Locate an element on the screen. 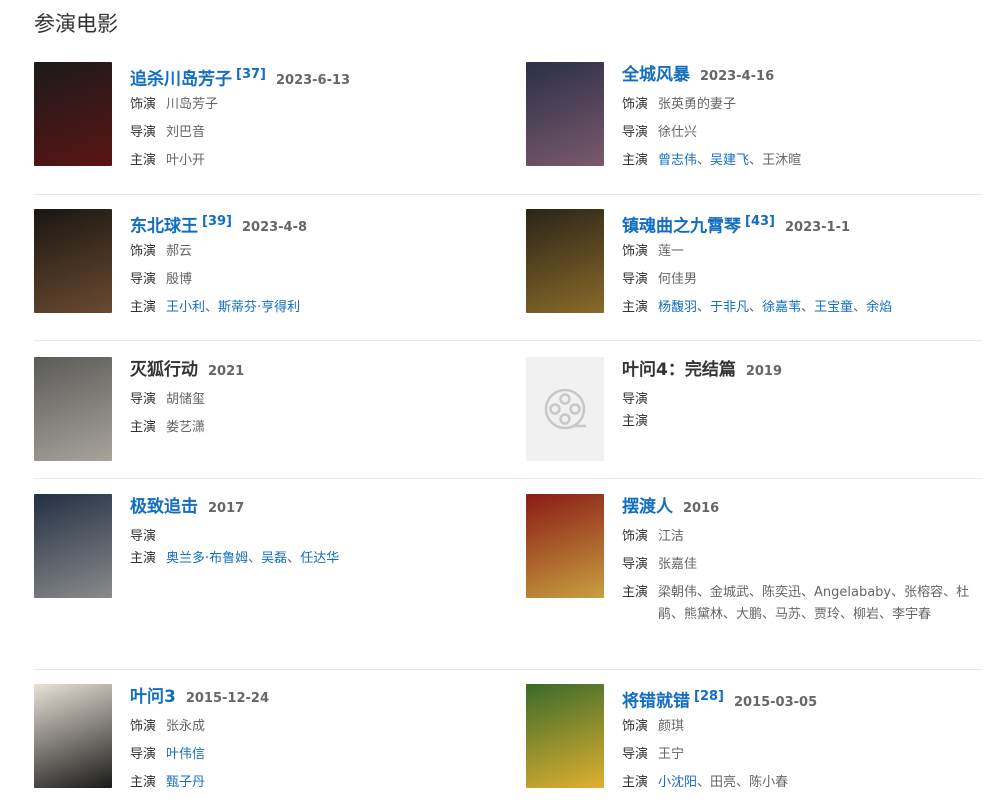  cast-name: 叶小开 is located at coordinates (186, 160).